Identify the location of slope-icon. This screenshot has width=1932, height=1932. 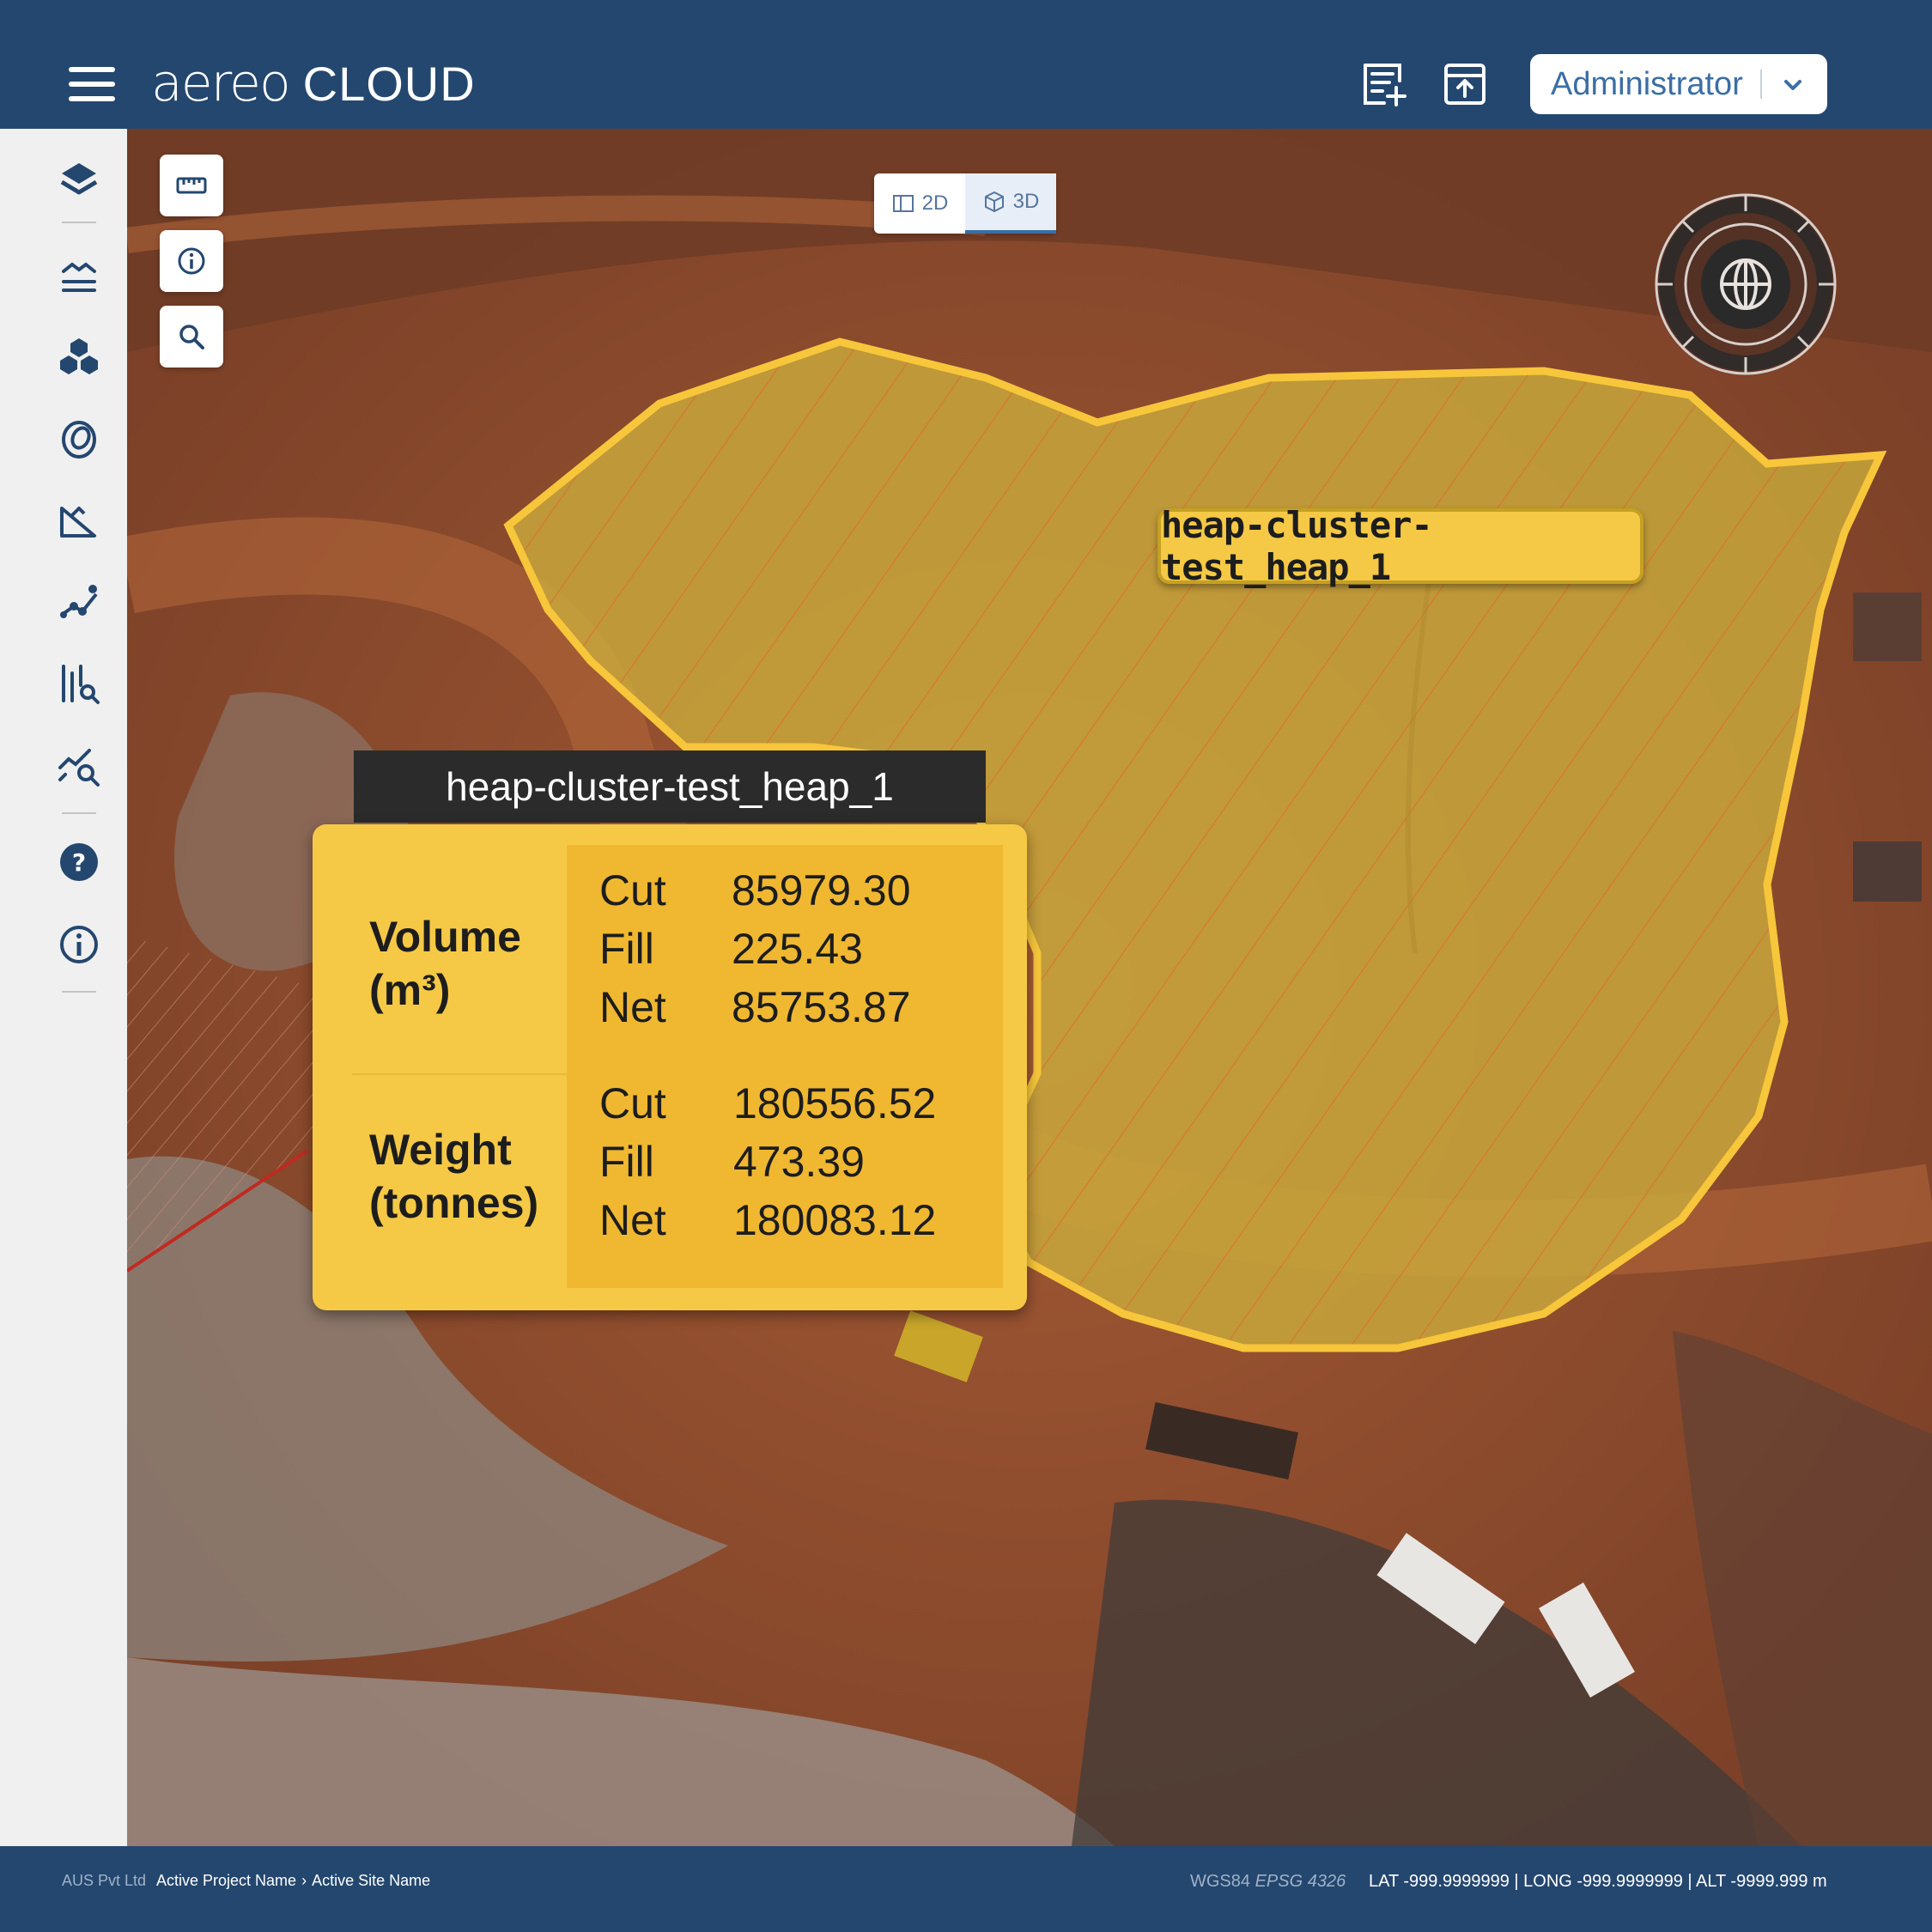
(79, 520).